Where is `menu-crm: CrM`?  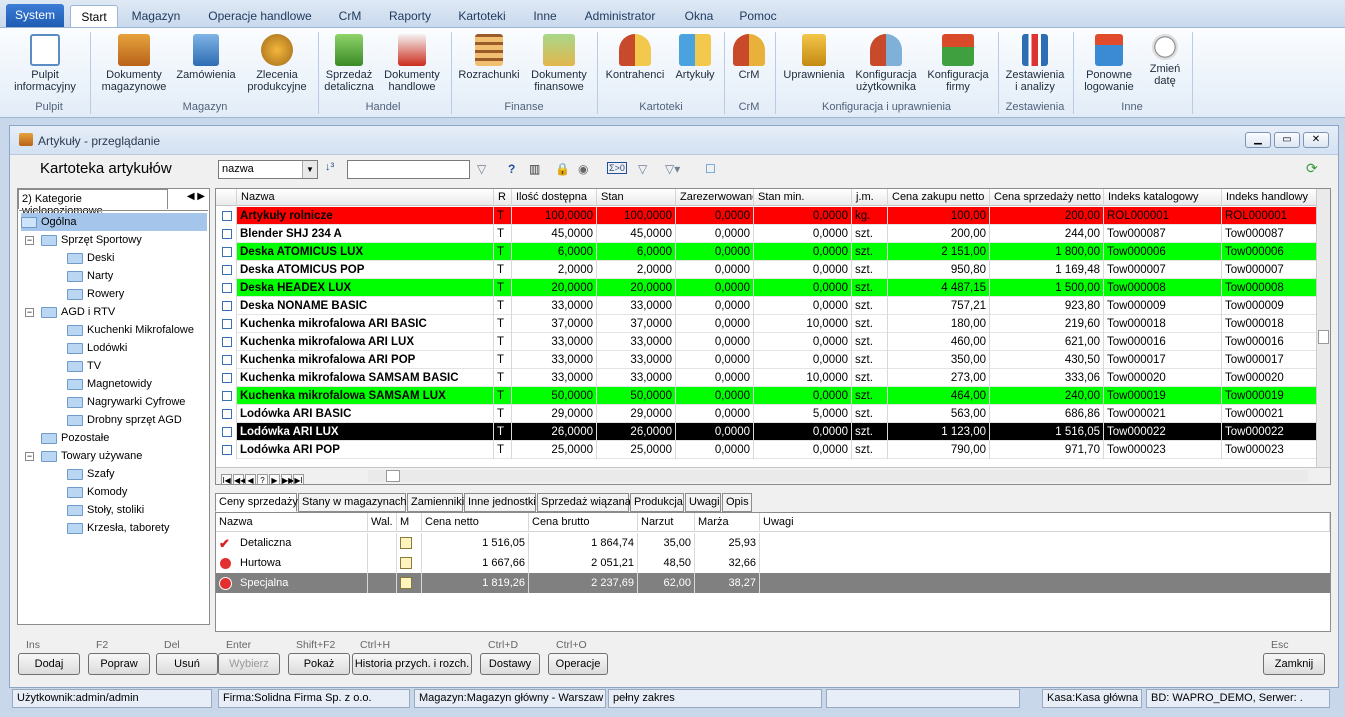 menu-crm: CrM is located at coordinates (350, 16).